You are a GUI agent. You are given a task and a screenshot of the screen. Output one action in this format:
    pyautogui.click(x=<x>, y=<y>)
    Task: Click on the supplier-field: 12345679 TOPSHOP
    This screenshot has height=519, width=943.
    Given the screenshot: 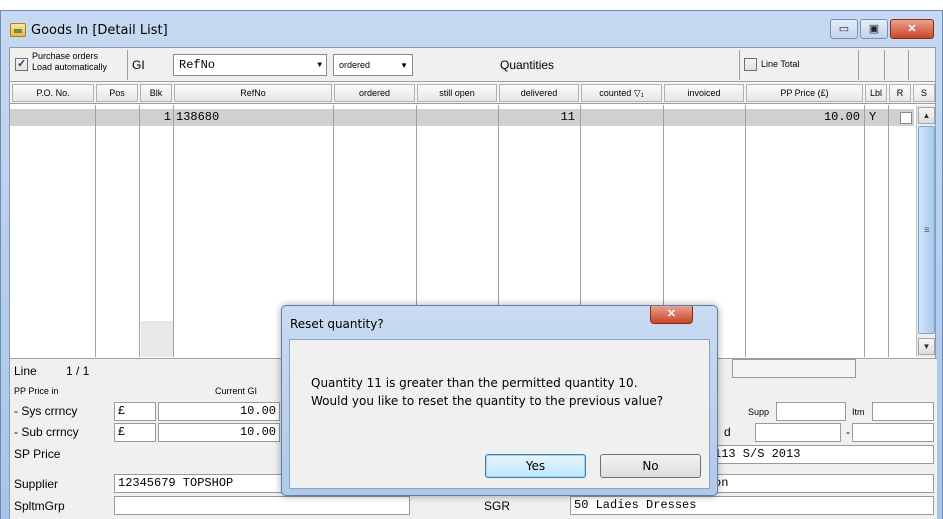 What is the action you would take?
    pyautogui.click(x=202, y=483)
    